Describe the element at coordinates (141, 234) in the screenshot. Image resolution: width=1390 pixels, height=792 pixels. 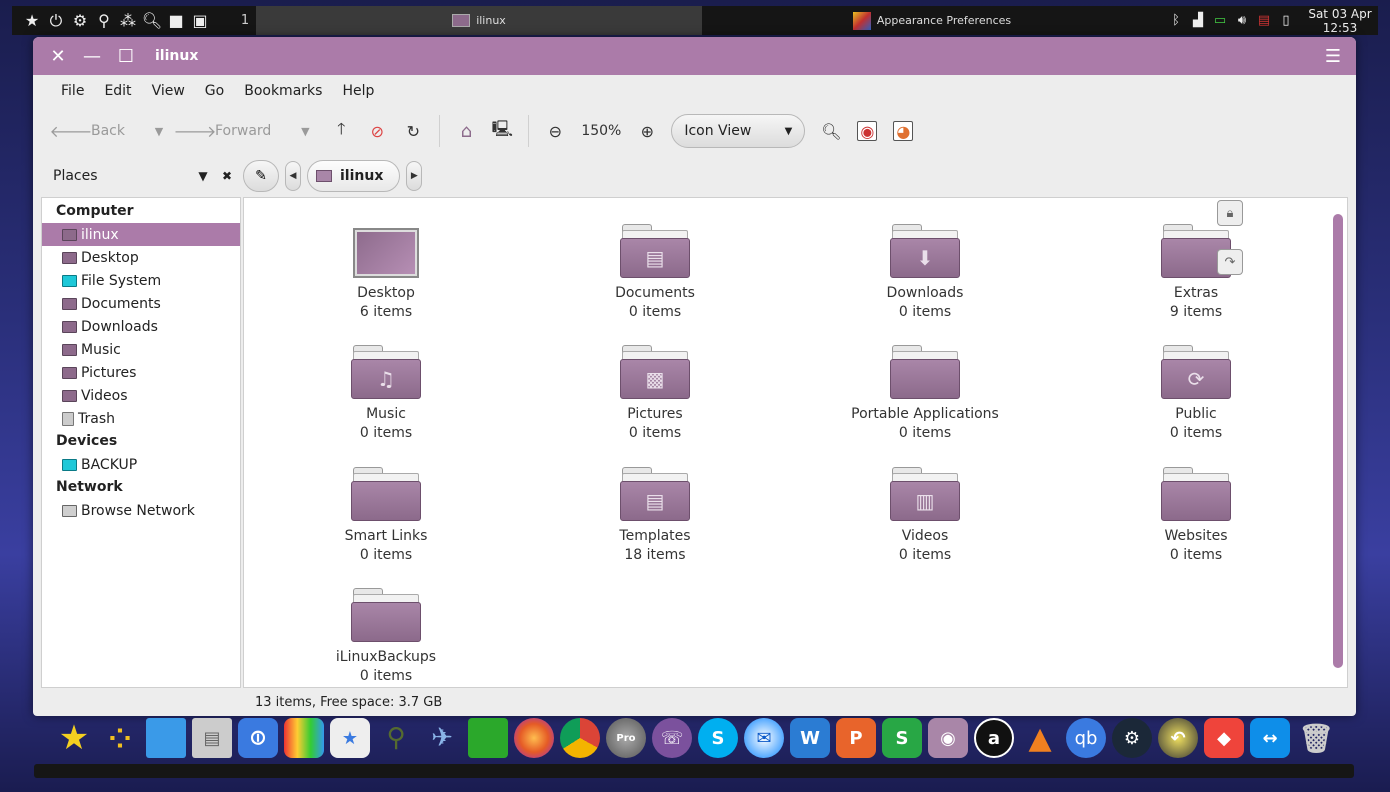
I see `sidebar-item-ilinux: ilinux` at that location.